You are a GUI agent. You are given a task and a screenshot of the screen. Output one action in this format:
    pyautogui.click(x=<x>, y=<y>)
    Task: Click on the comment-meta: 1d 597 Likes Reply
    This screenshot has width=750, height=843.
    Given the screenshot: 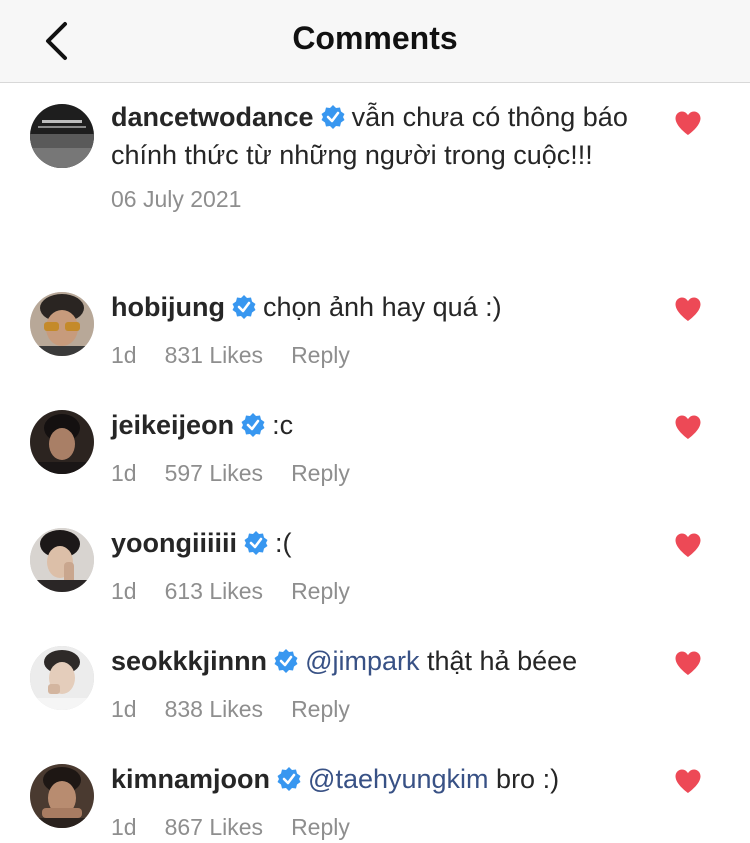 What is the action you would take?
    pyautogui.click(x=376, y=473)
    